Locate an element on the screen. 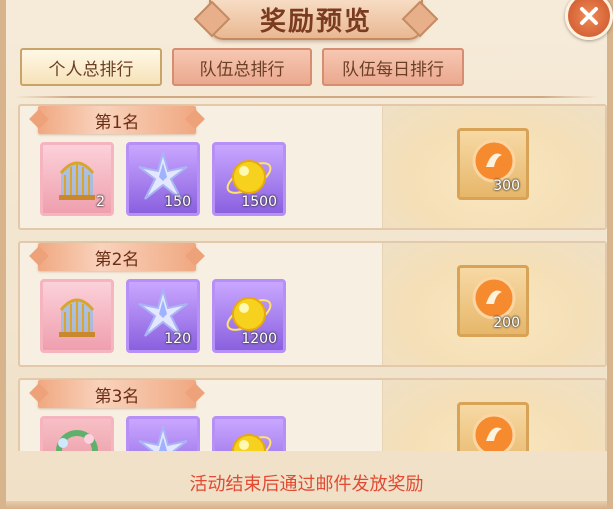  tab-team-ranking: 队伍总排行 is located at coordinates (242, 67).